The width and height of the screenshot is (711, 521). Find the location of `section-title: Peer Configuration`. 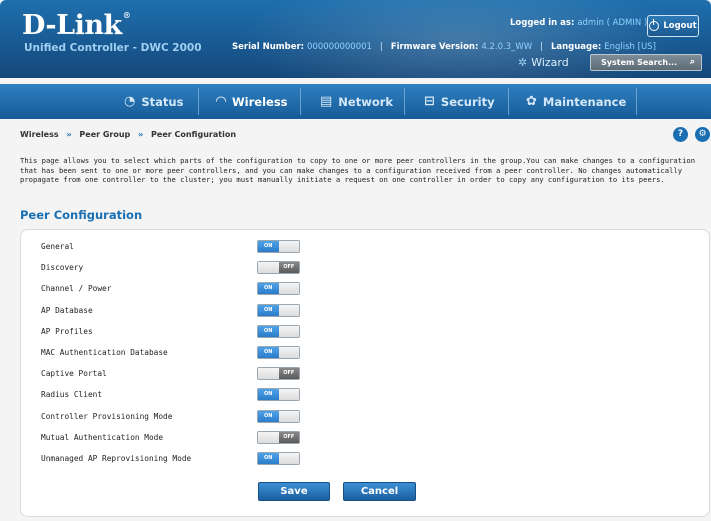

section-title: Peer Configuration is located at coordinates (81, 215).